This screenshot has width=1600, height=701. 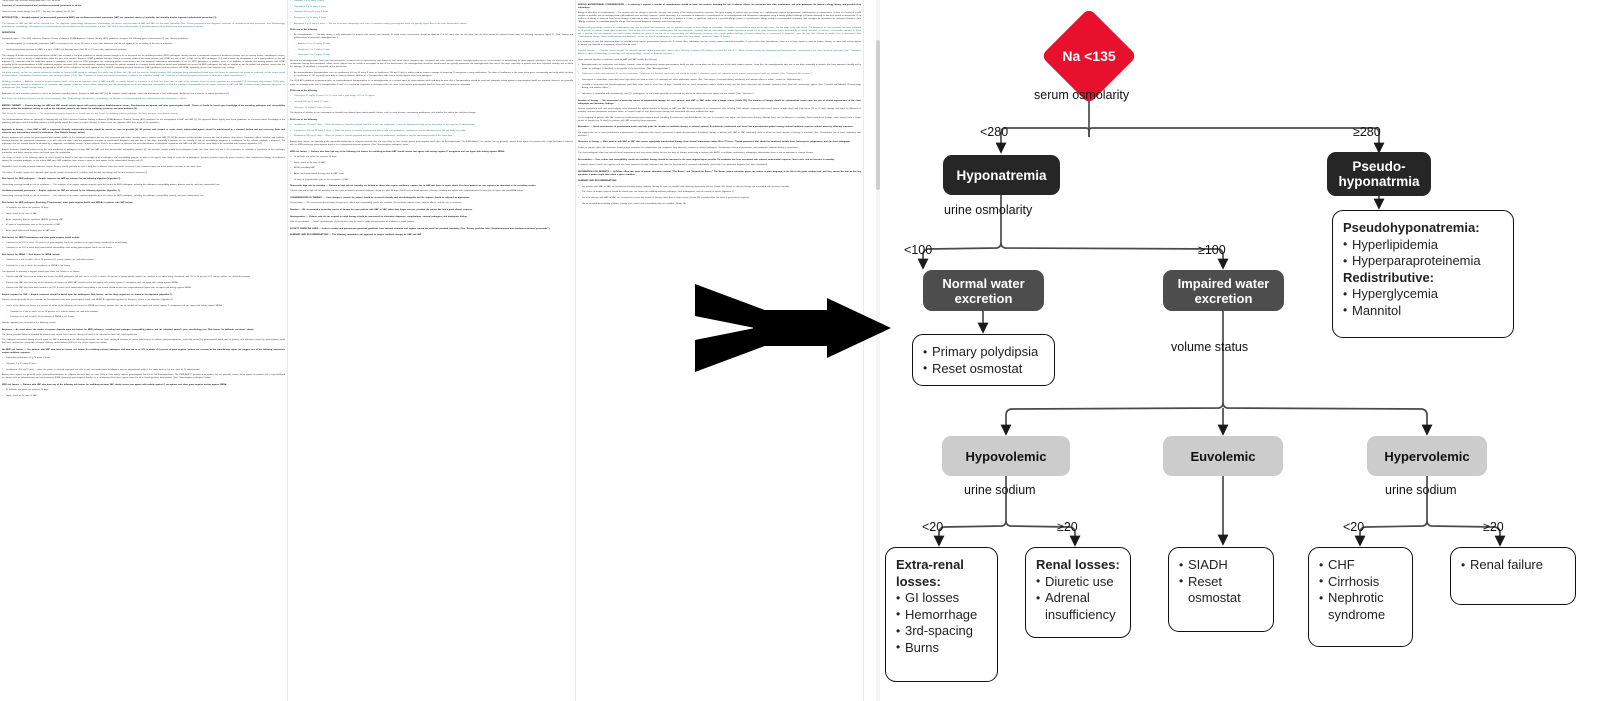 I want to click on node-hypovolemic: Hypovolemic, so click(x=1006, y=456).